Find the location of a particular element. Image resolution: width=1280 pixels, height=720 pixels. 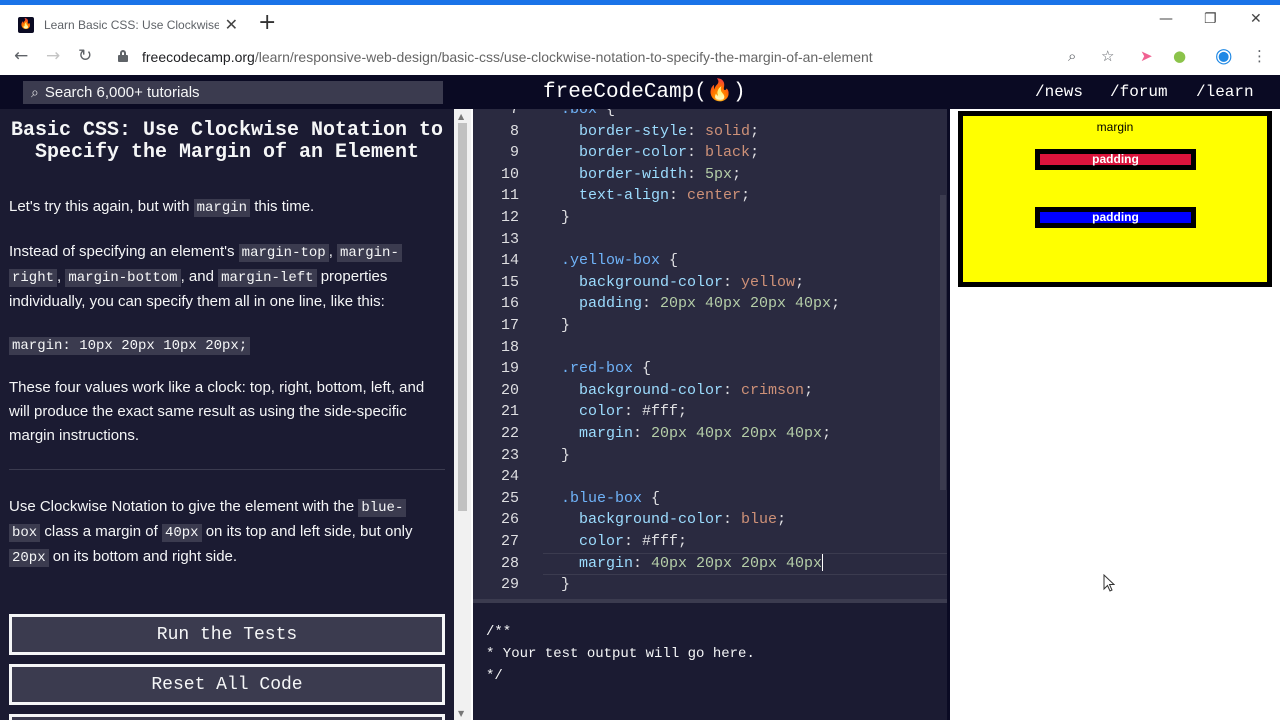

code-line: 26 background-color: blue; is located at coordinates (710, 520).